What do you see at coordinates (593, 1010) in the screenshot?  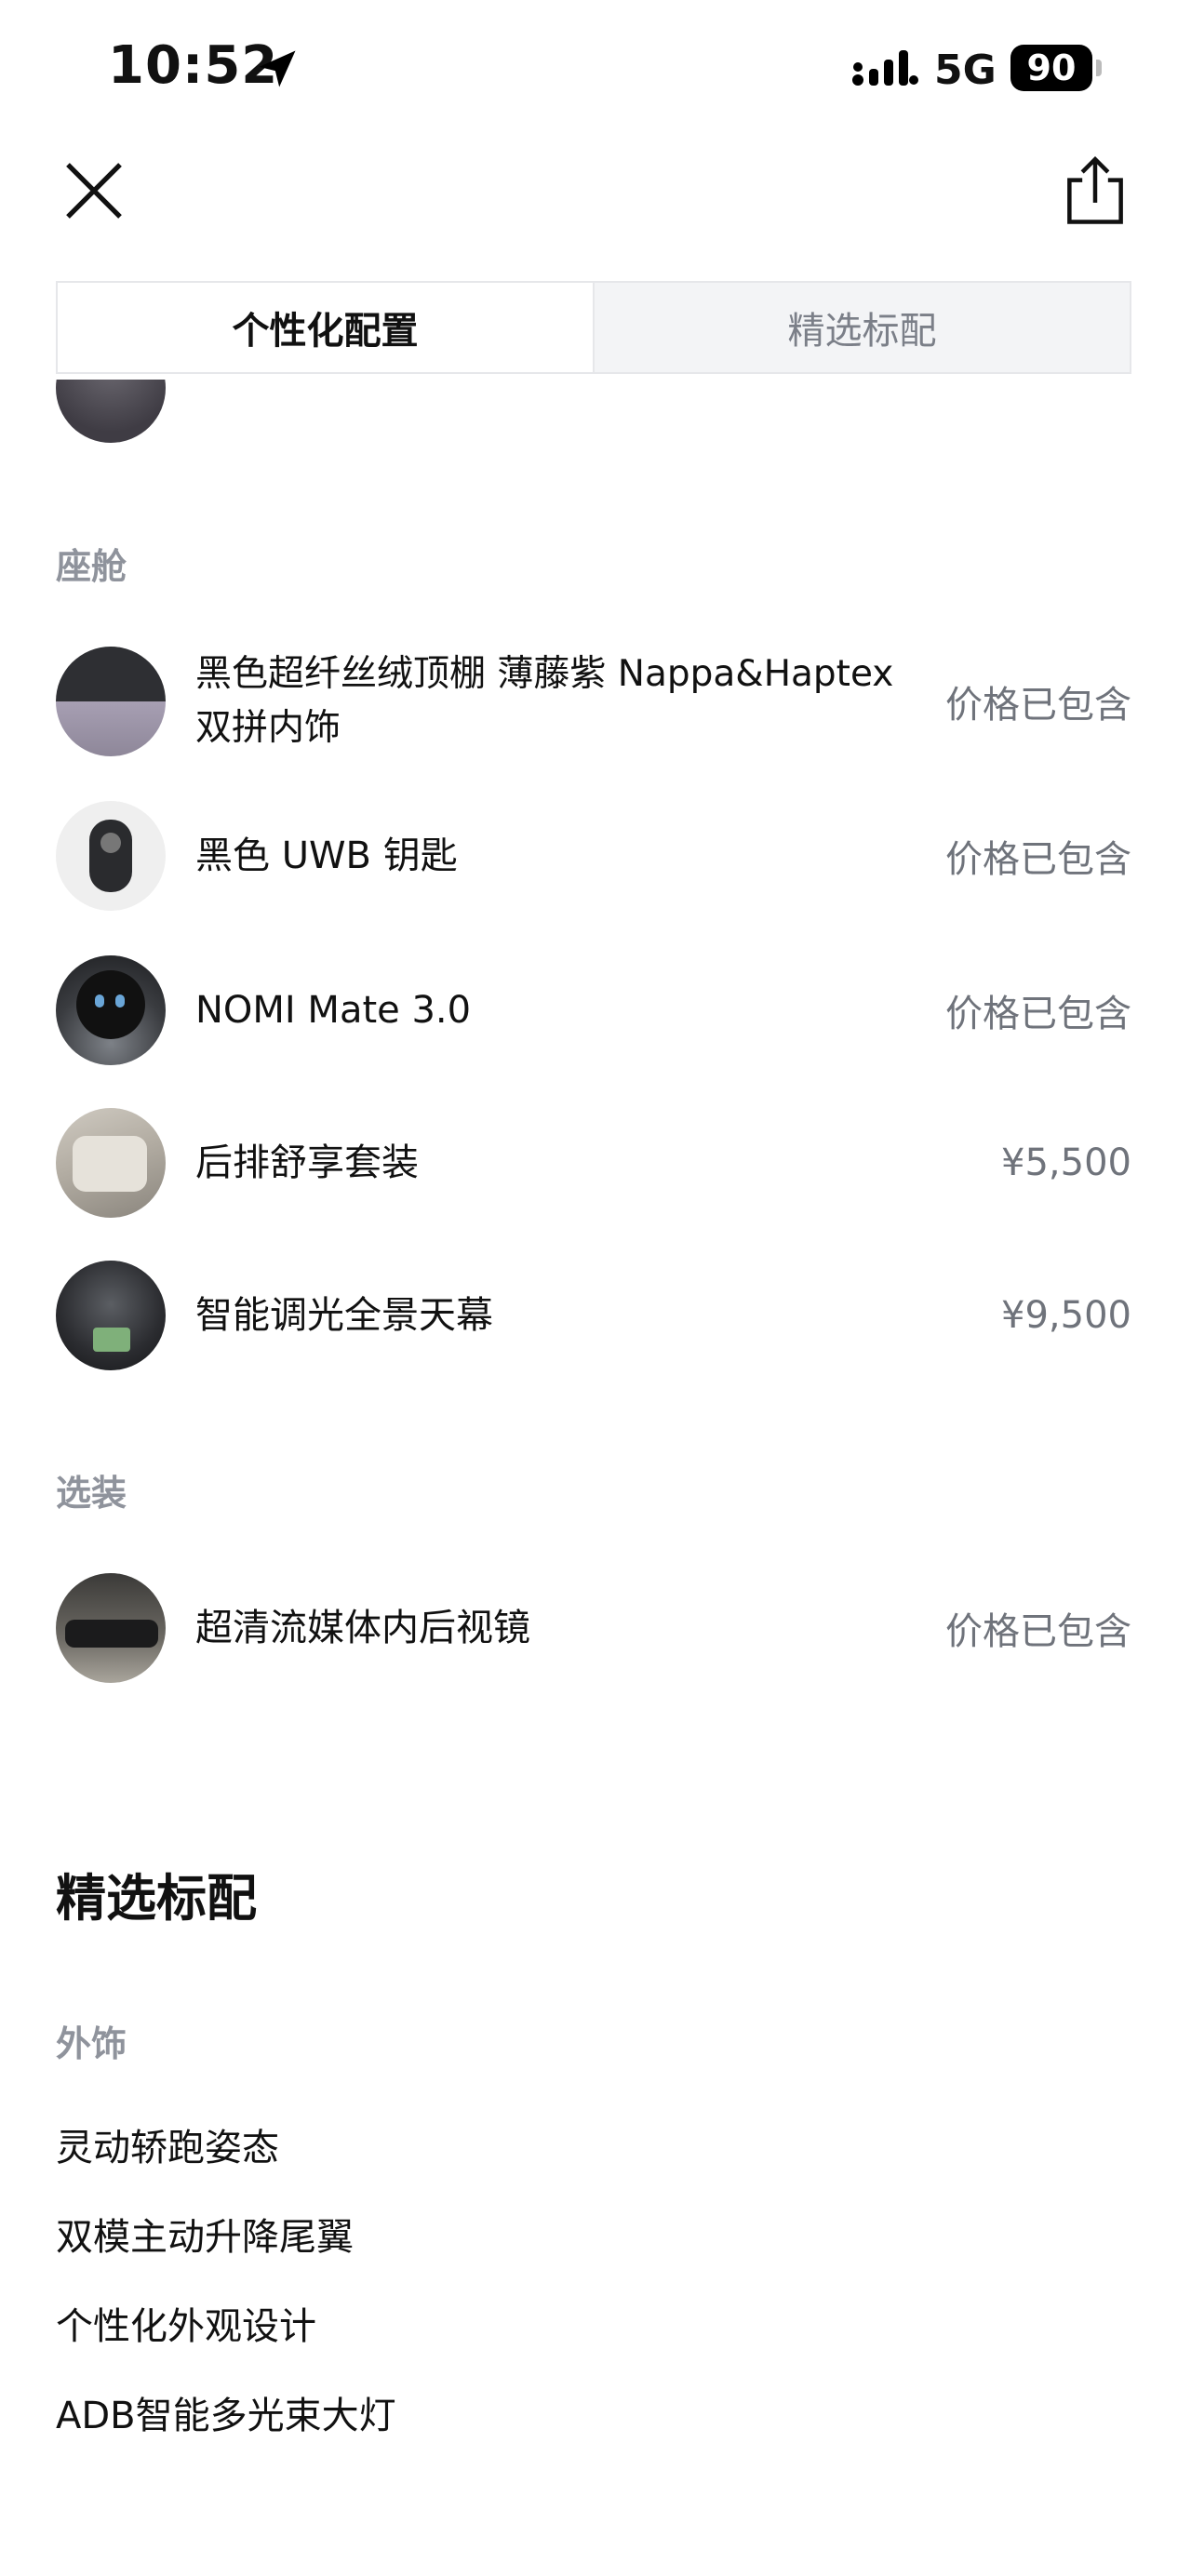 I see `list-item: NOMI Mate 3.0 价格已包含` at bounding box center [593, 1010].